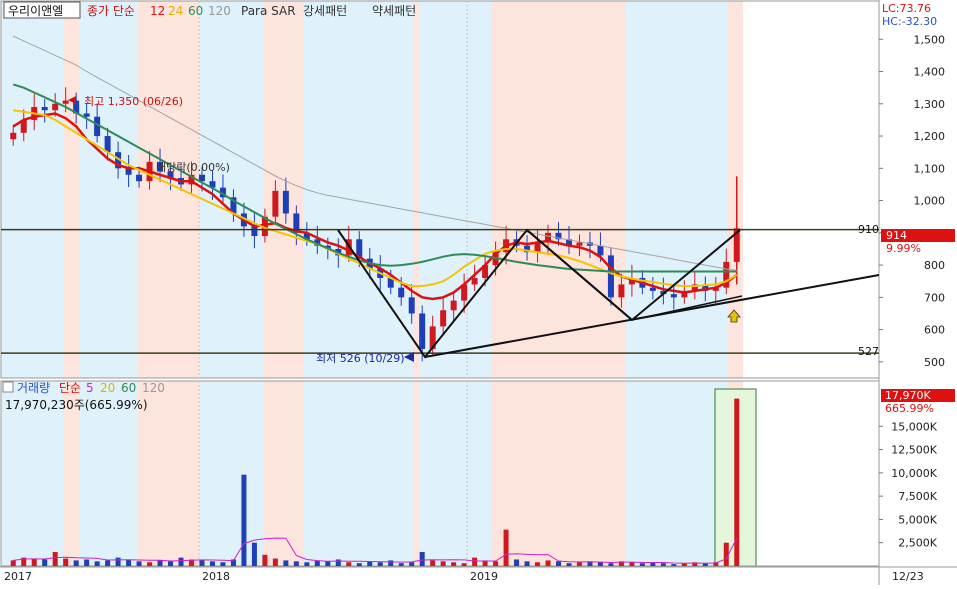 The width and height of the screenshot is (957, 589). What do you see at coordinates (906, 8) in the screenshot?
I see `lc-value: LC:73.76` at bounding box center [906, 8].